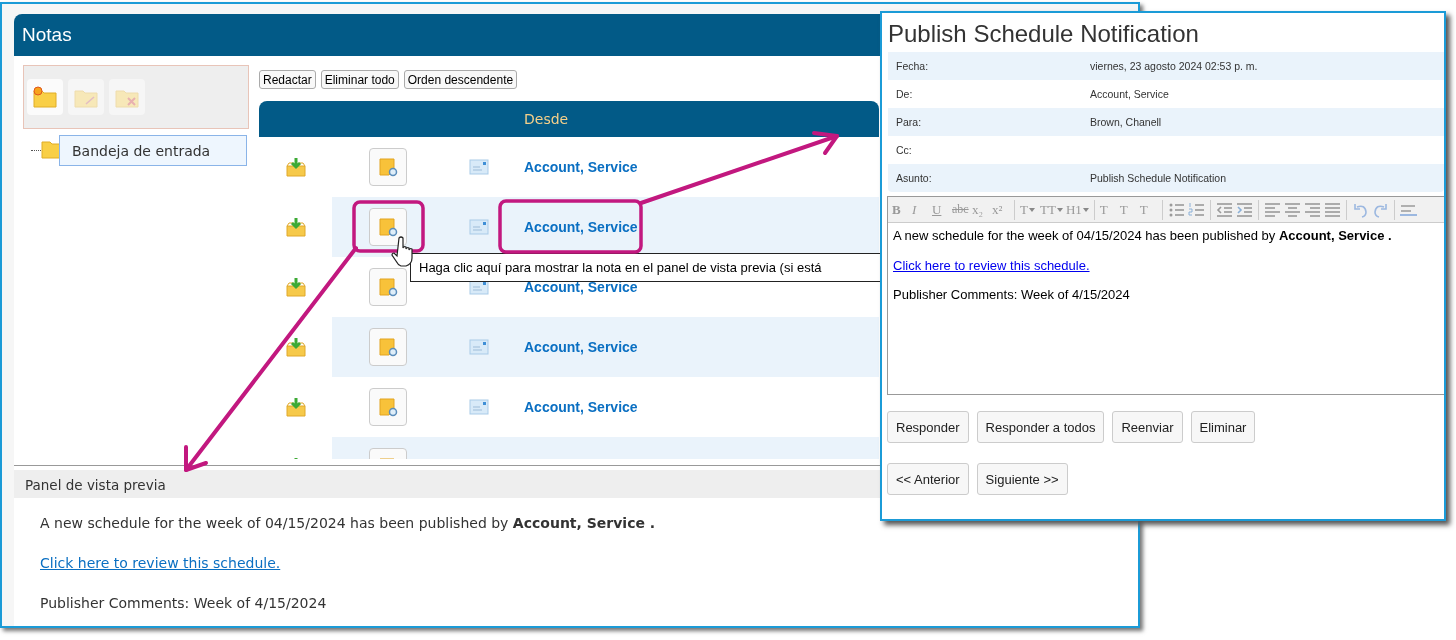 This screenshot has height=640, width=1456. What do you see at coordinates (359, 79) in the screenshot?
I see `toolbar-button: Eliminar todo` at bounding box center [359, 79].